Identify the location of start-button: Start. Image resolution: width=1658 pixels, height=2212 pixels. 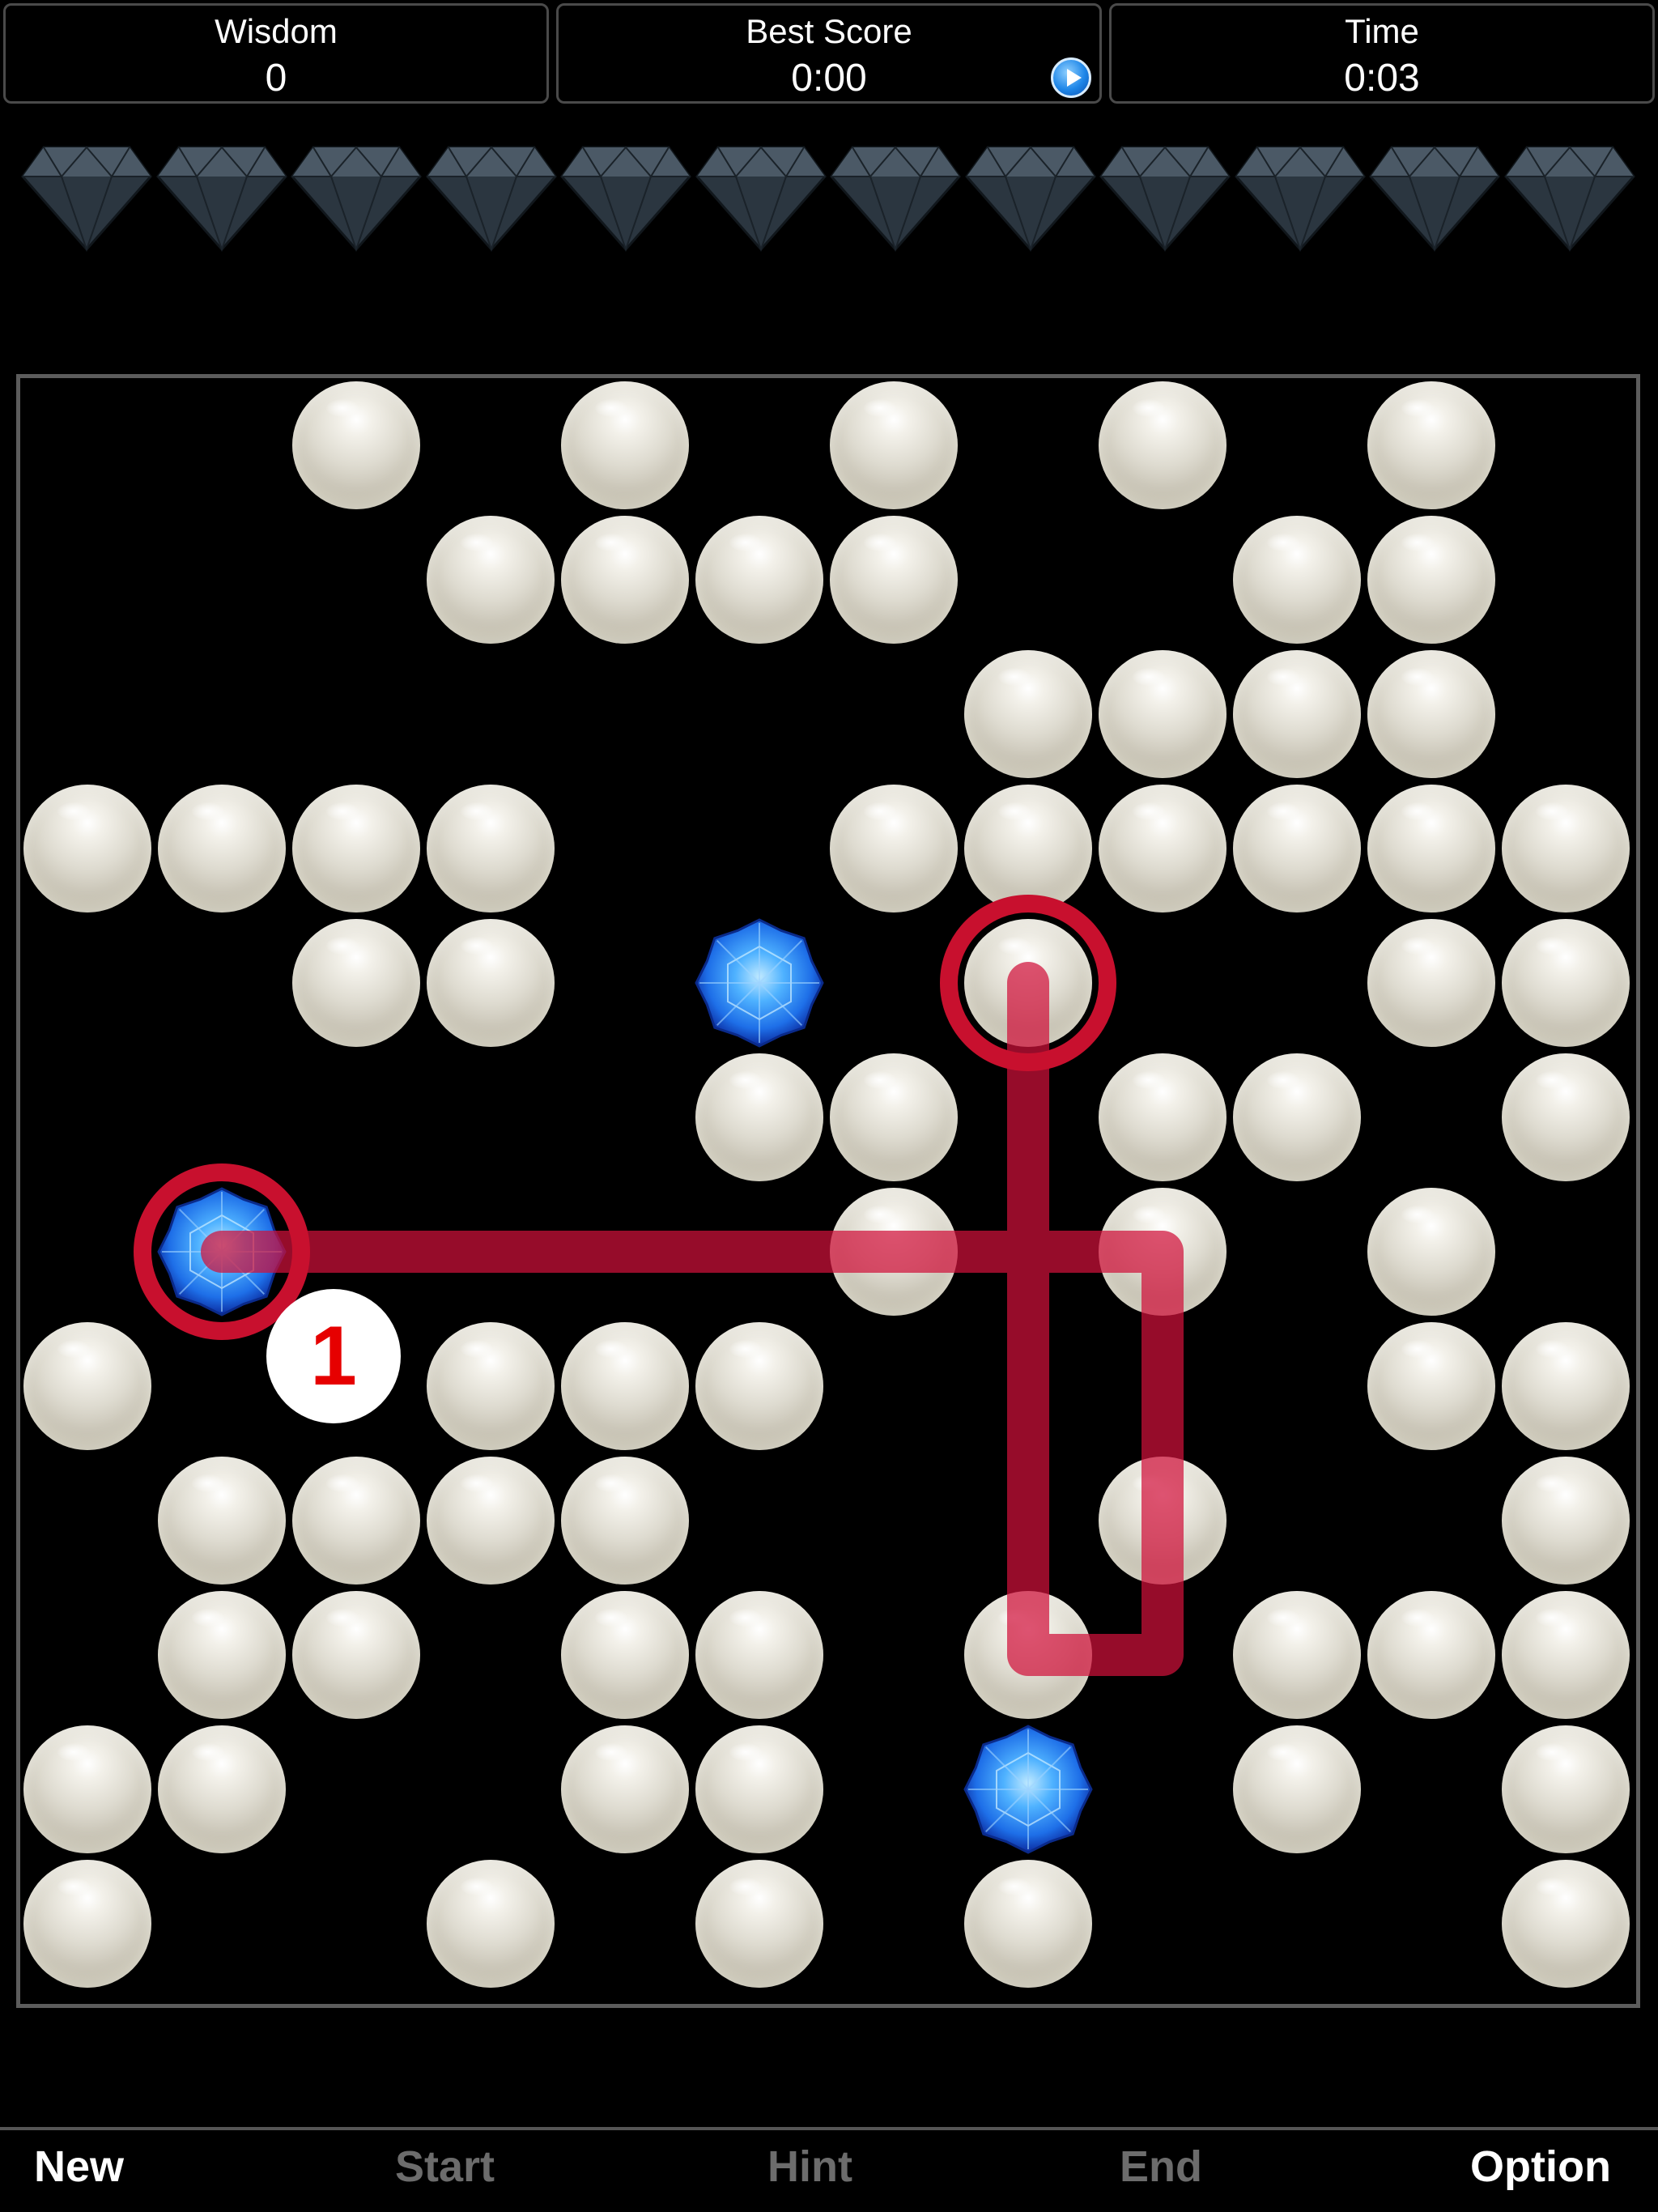
(445, 2166).